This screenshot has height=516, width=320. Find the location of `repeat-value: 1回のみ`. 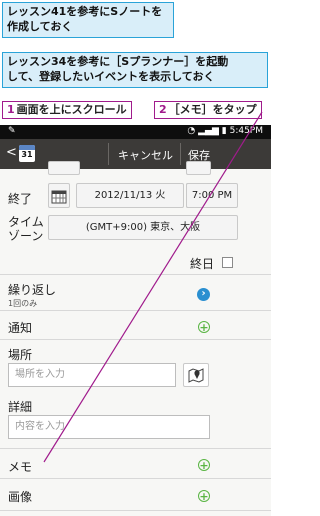

repeat-value: 1回のみ is located at coordinates (23, 303).